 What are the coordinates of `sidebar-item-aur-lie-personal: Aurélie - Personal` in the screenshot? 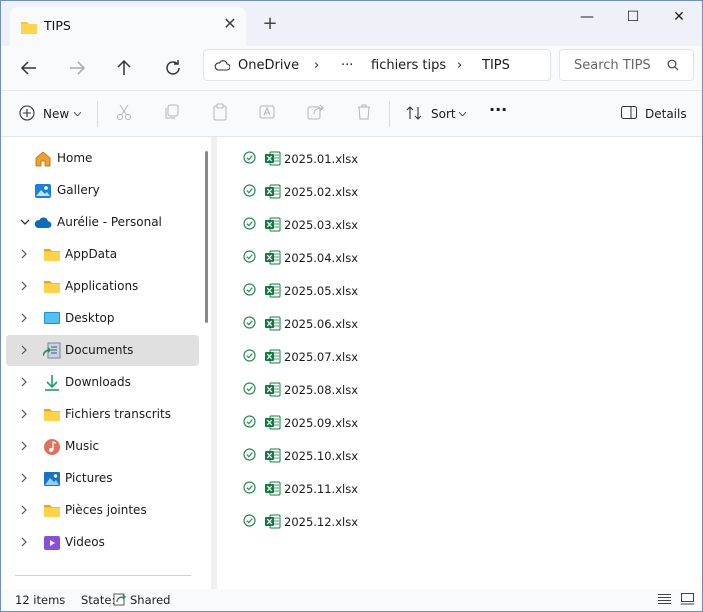 It's located at (102, 222).